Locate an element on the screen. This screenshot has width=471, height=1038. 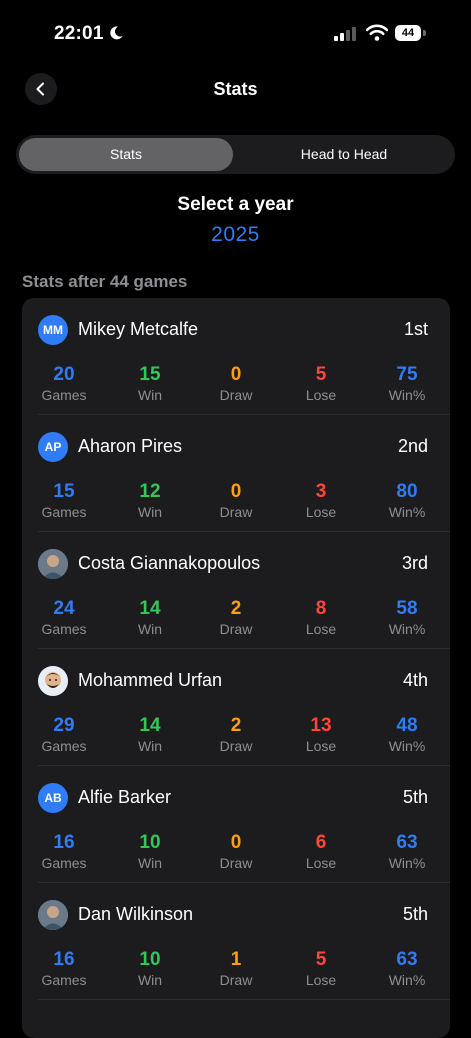
stat-value: 15 is located at coordinates (64, 491).